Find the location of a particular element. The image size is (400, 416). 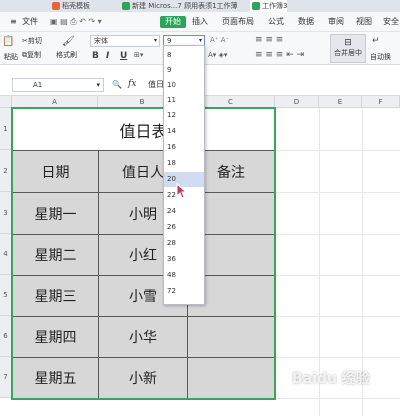

menu-page-layout: 页面布局 is located at coordinates (238, 22).